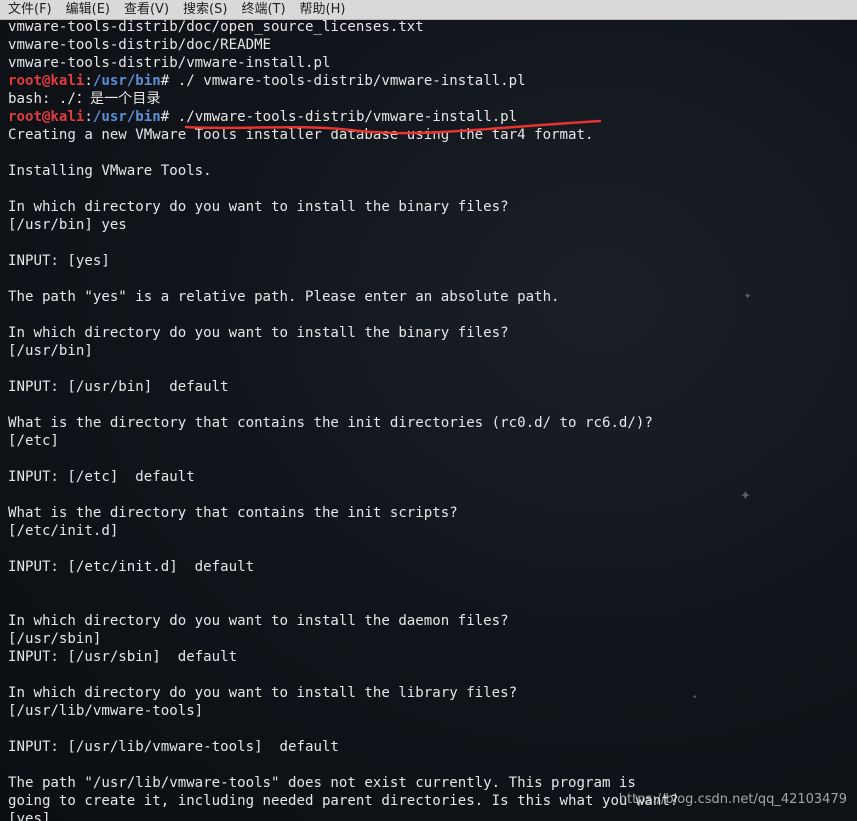 Image resolution: width=857 pixels, height=821 pixels. Describe the element at coordinates (67, 225) in the screenshot. I see `terminal-line: [/usr/bin] yes` at that location.